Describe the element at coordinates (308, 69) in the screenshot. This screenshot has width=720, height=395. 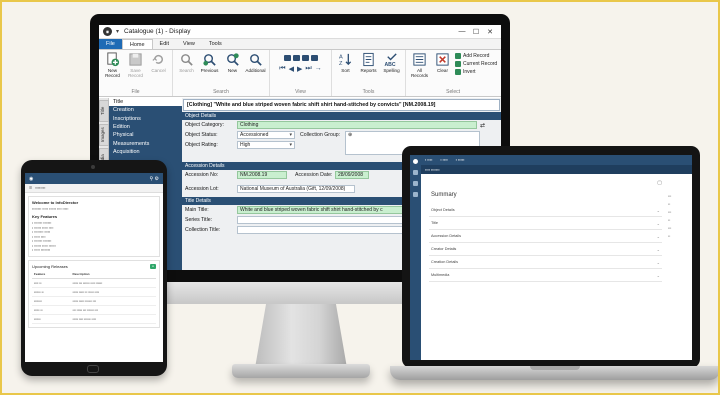
I see `last-record-icon: ⏭` at that location.